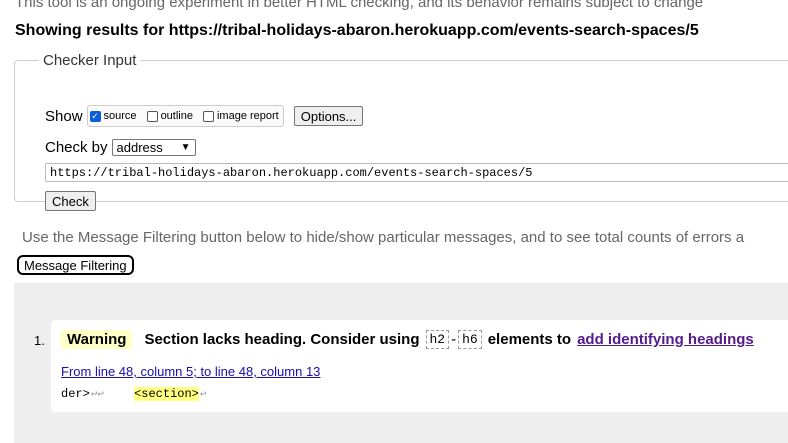 This screenshot has height=443, width=788. I want to click on show-source-option: ✓ source, so click(113, 116).